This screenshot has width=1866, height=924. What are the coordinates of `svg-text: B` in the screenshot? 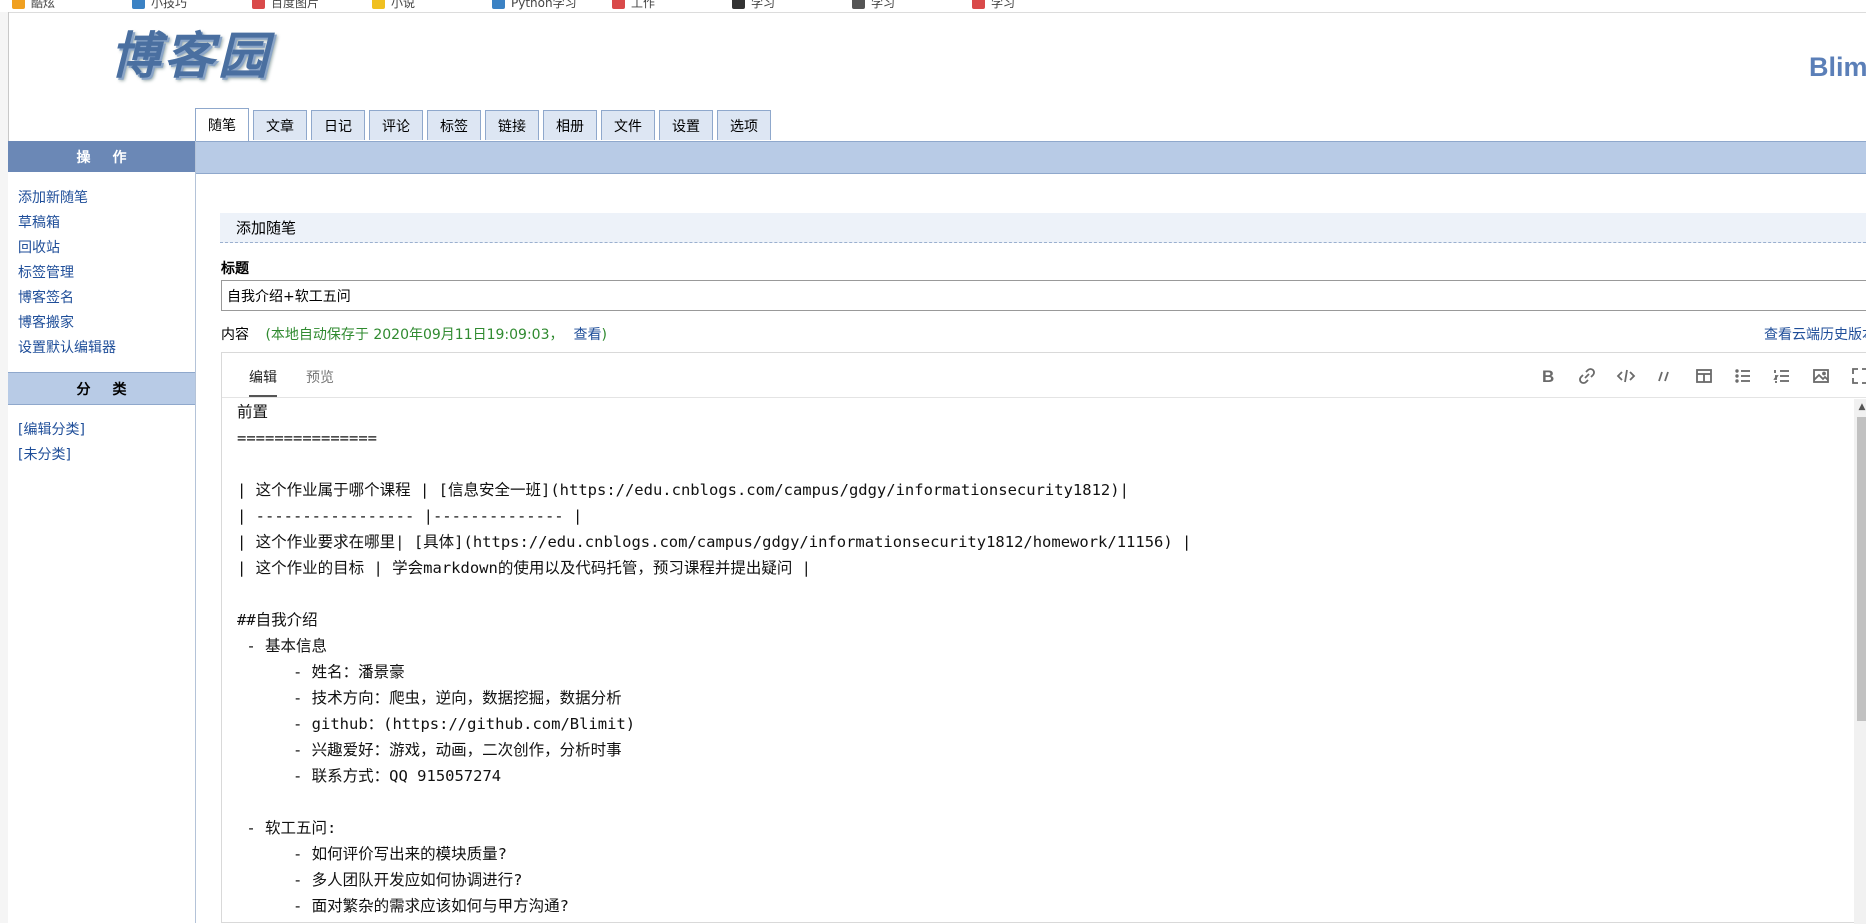 It's located at (1548, 376).